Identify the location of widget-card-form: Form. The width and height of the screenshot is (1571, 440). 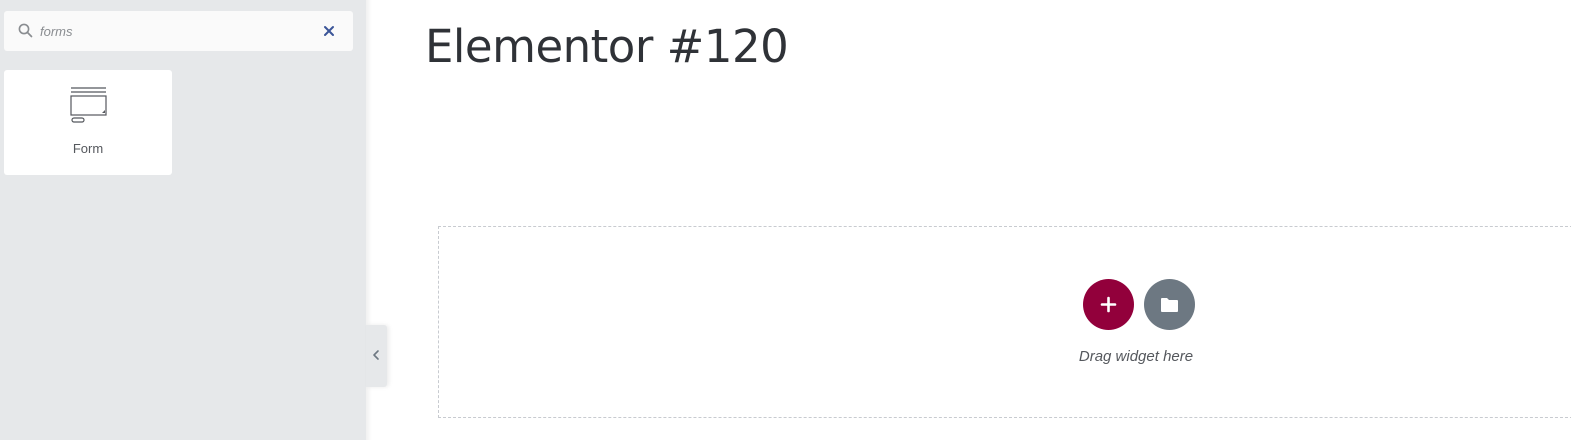
(88, 122).